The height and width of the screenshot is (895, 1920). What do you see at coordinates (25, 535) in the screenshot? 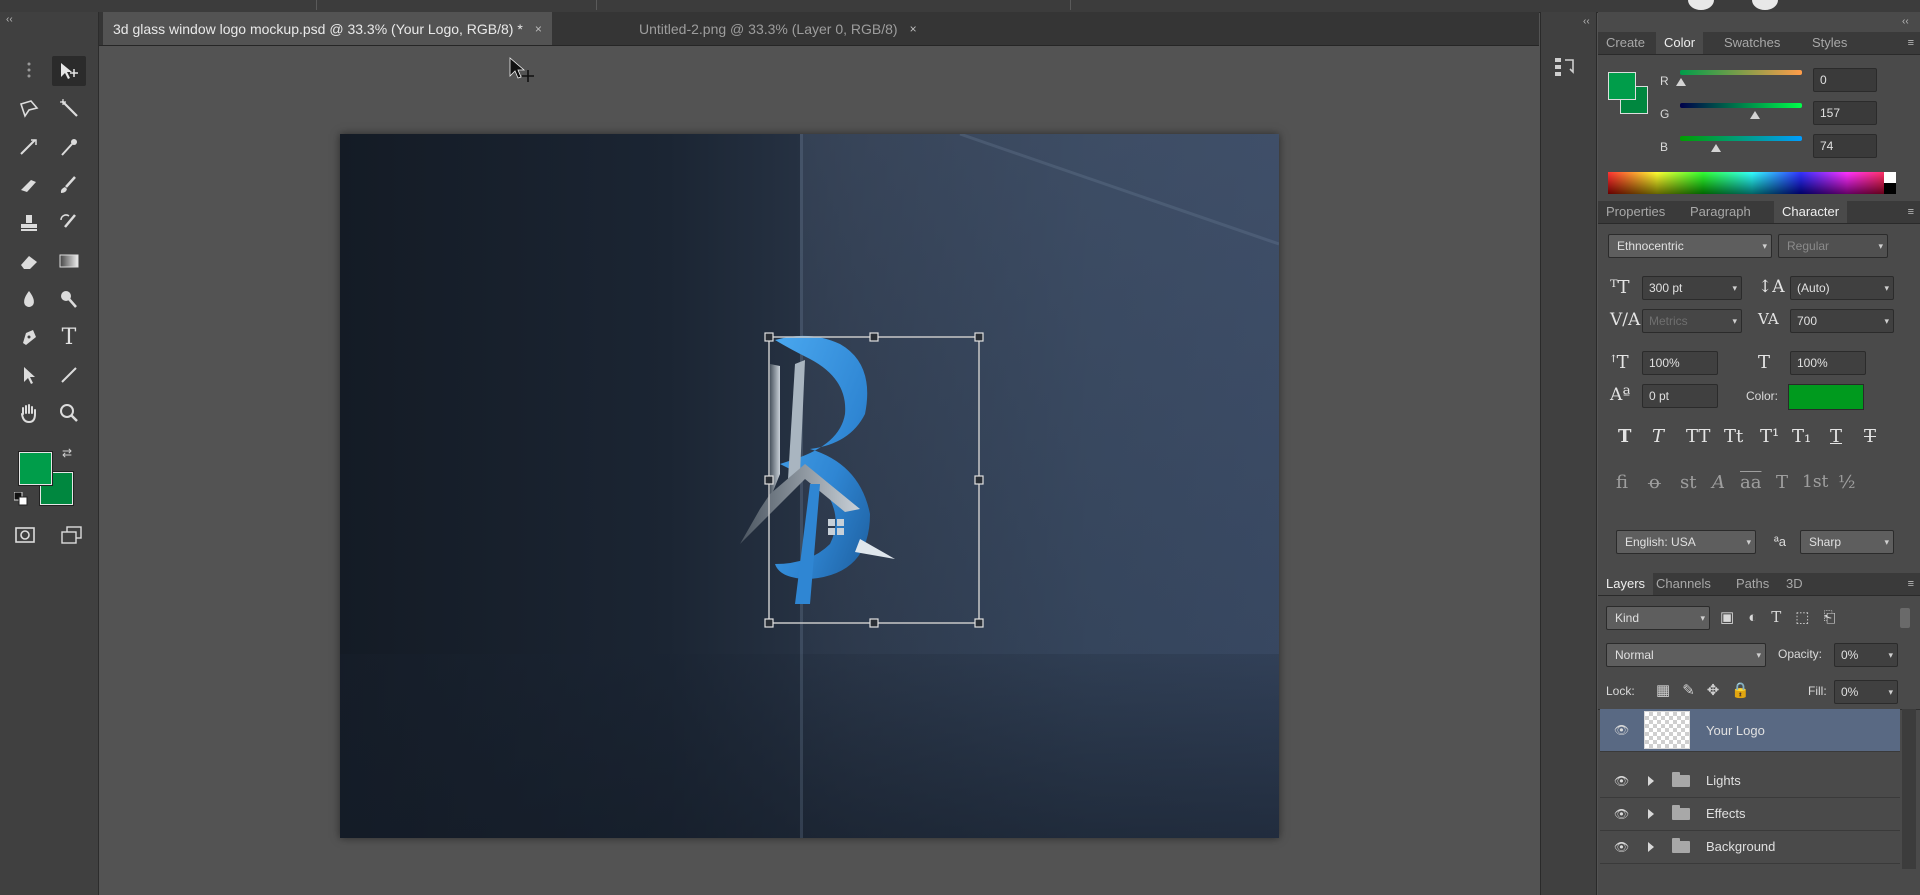
I see `quick-mask-icon` at bounding box center [25, 535].